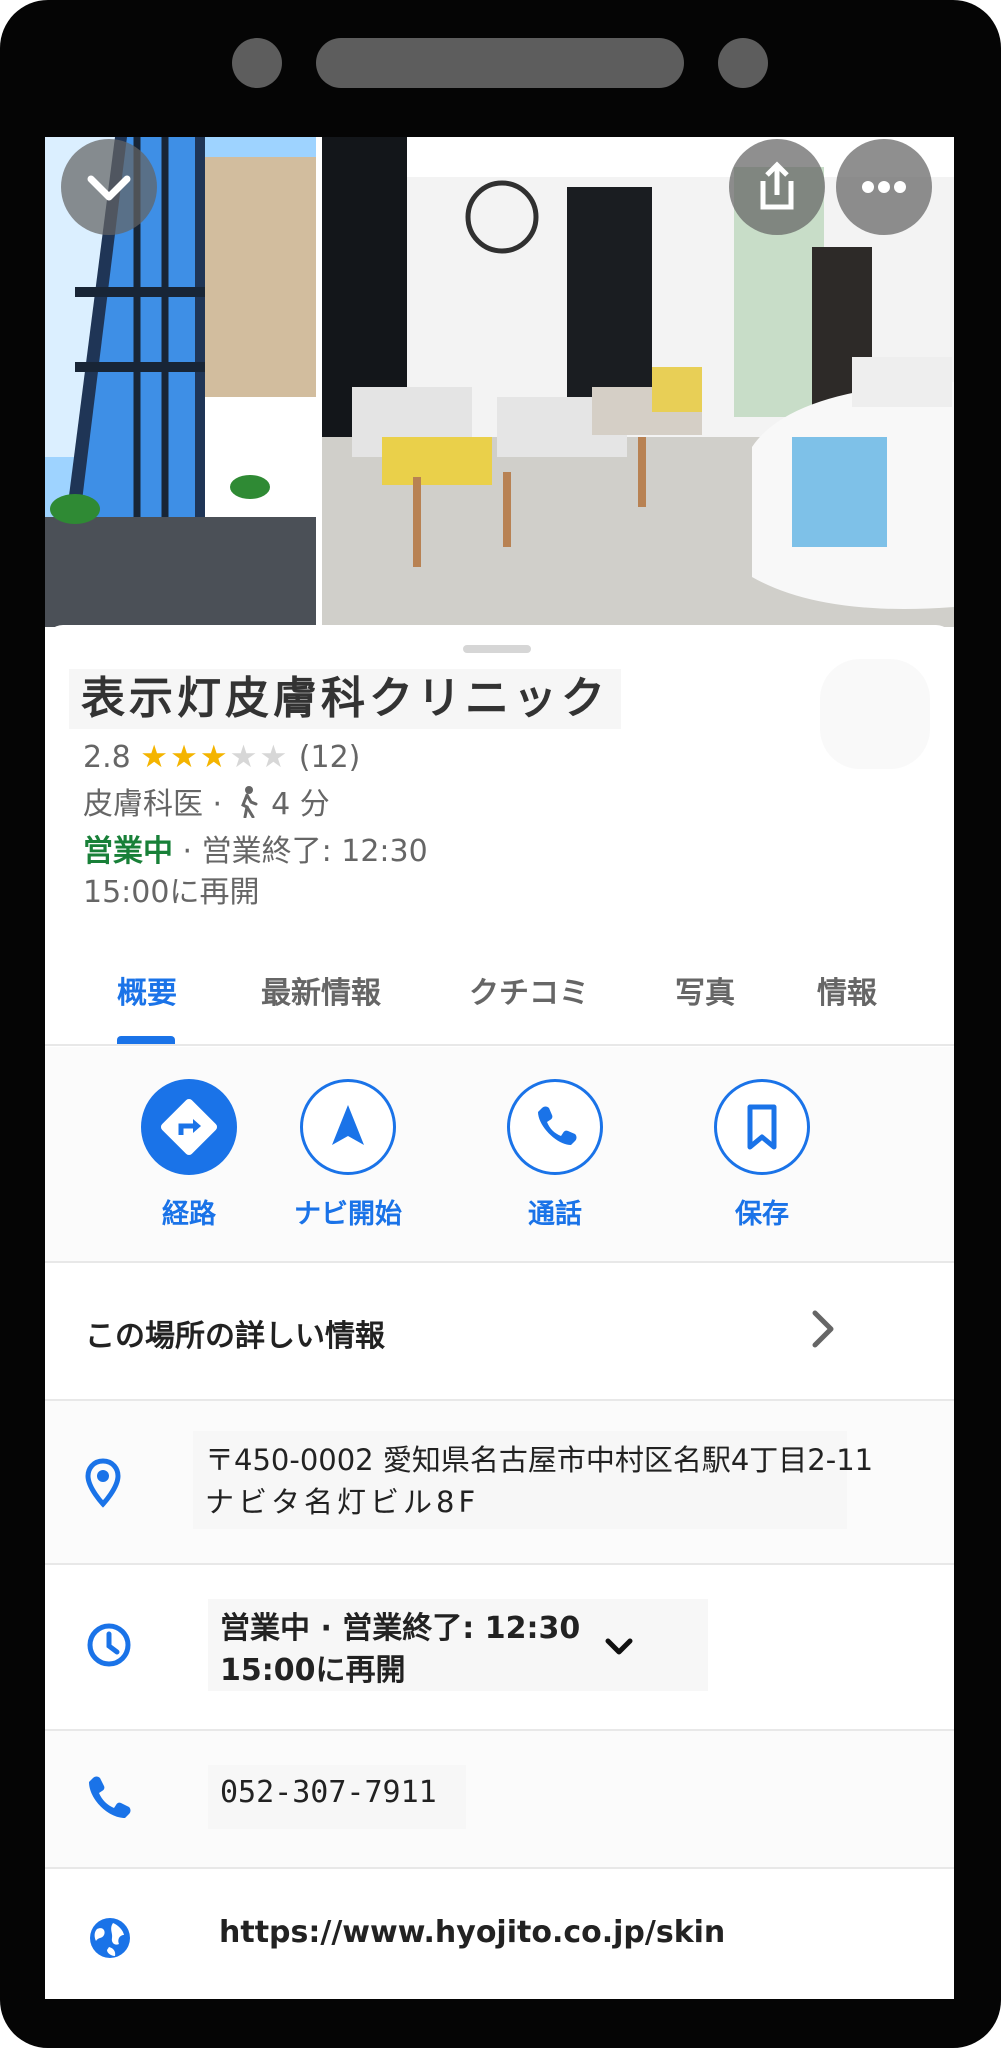 The image size is (1001, 2048). Describe the element at coordinates (345, 699) in the screenshot. I see `place-title: 表示灯皮膚科クリニック` at that location.